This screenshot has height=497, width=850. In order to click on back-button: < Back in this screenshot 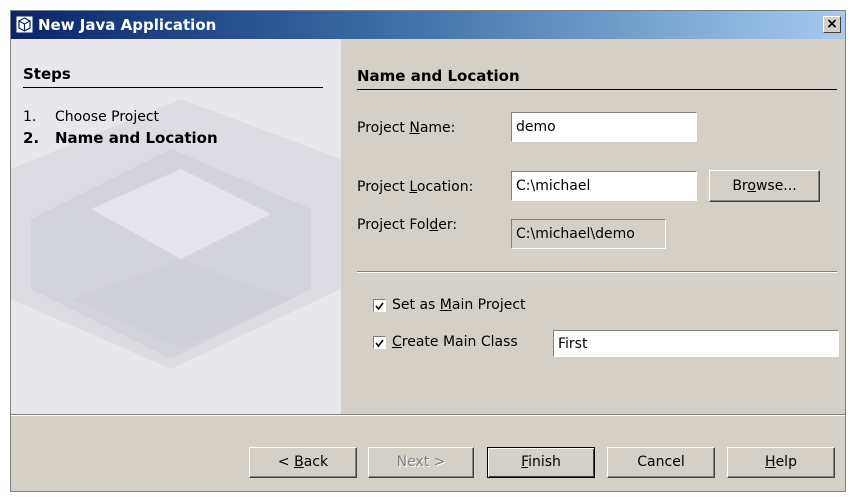, I will do `click(303, 462)`.